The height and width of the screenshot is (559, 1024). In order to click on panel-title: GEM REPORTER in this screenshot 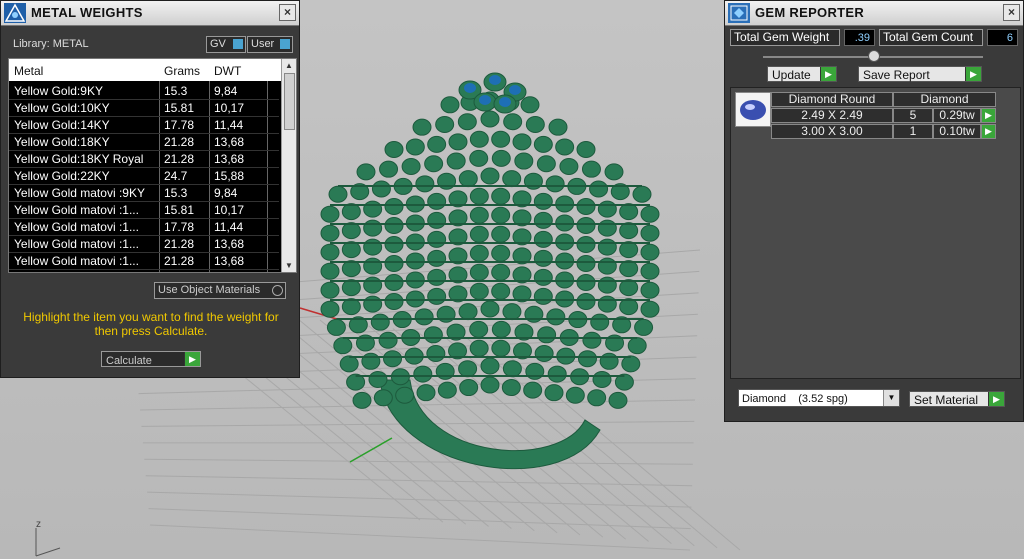, I will do `click(810, 12)`.